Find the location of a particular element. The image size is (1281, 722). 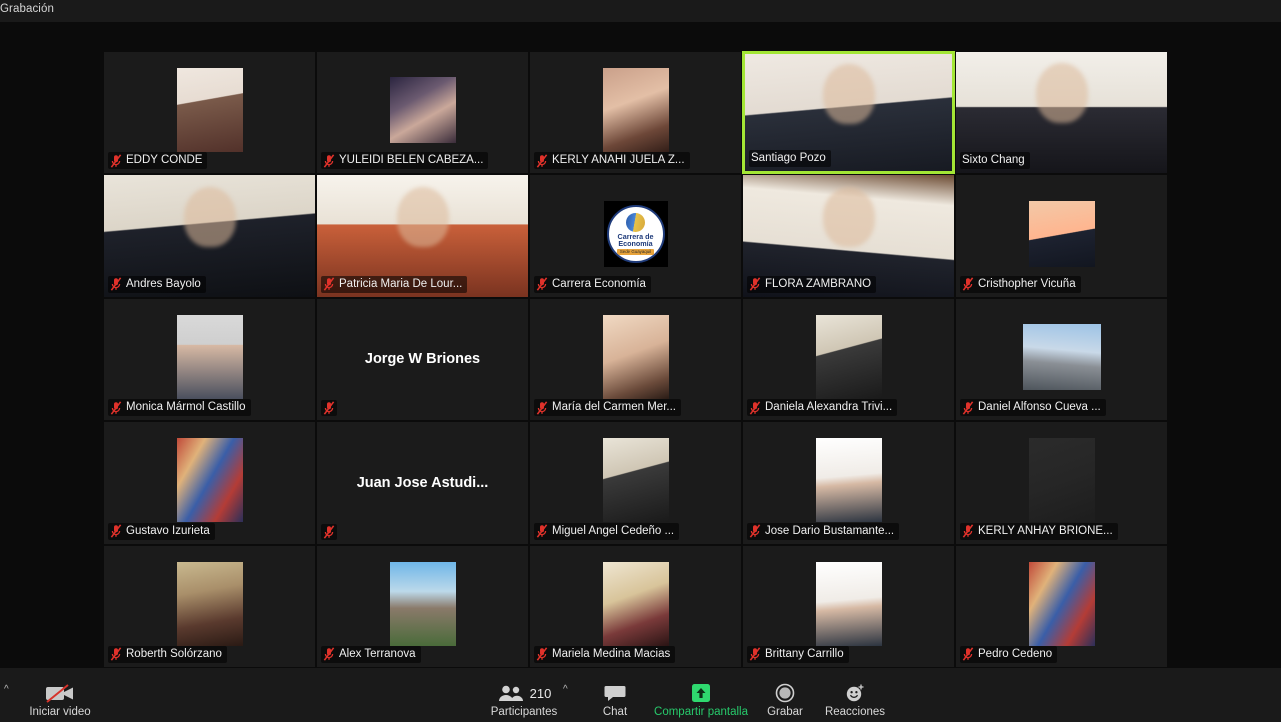

share-screen-button: Compartir pantalla is located at coordinates (701, 700).